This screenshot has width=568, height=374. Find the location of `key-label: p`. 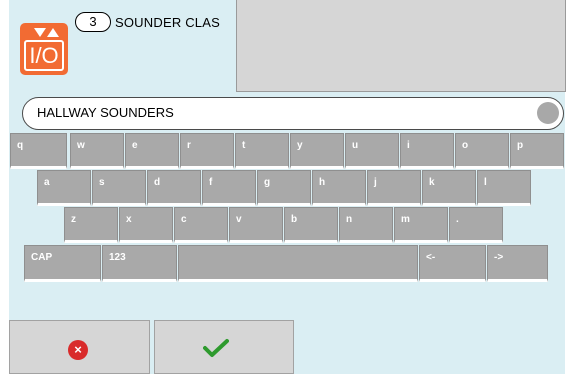

key-label: p is located at coordinates (520, 145).